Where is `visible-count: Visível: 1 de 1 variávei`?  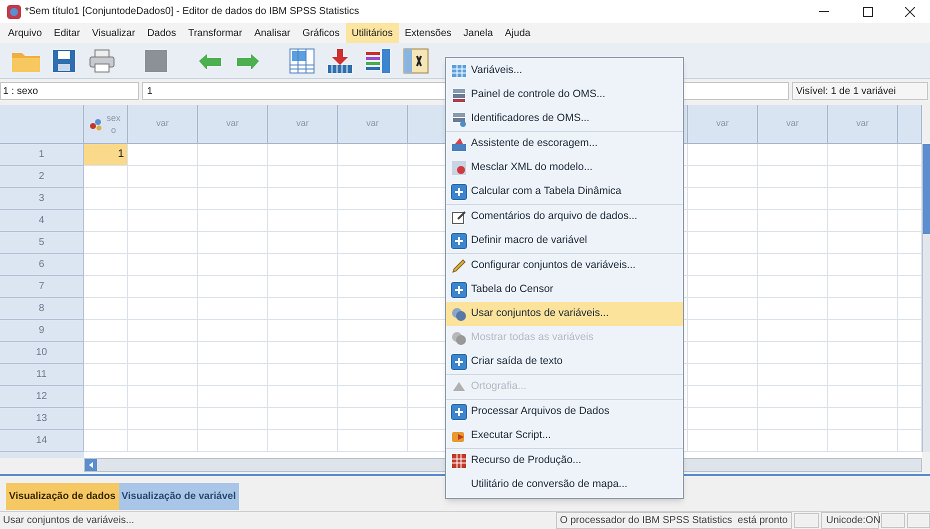 visible-count: Visível: 1 de 1 variávei is located at coordinates (860, 91).